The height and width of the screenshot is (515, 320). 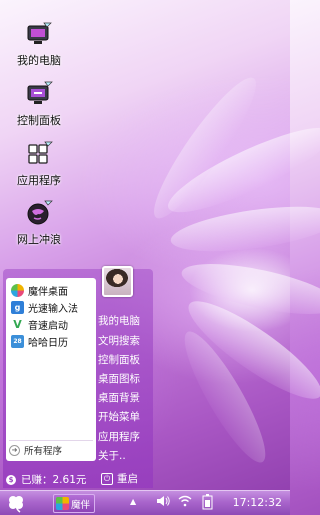 What do you see at coordinates (39, 180) in the screenshot?
I see `desktop-icon-label: 应用程序` at bounding box center [39, 180].